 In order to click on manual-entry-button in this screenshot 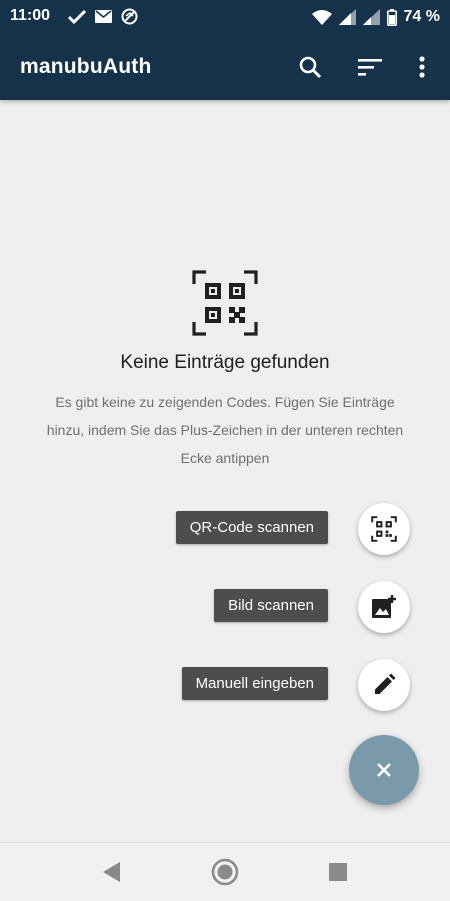, I will do `click(384, 685)`.